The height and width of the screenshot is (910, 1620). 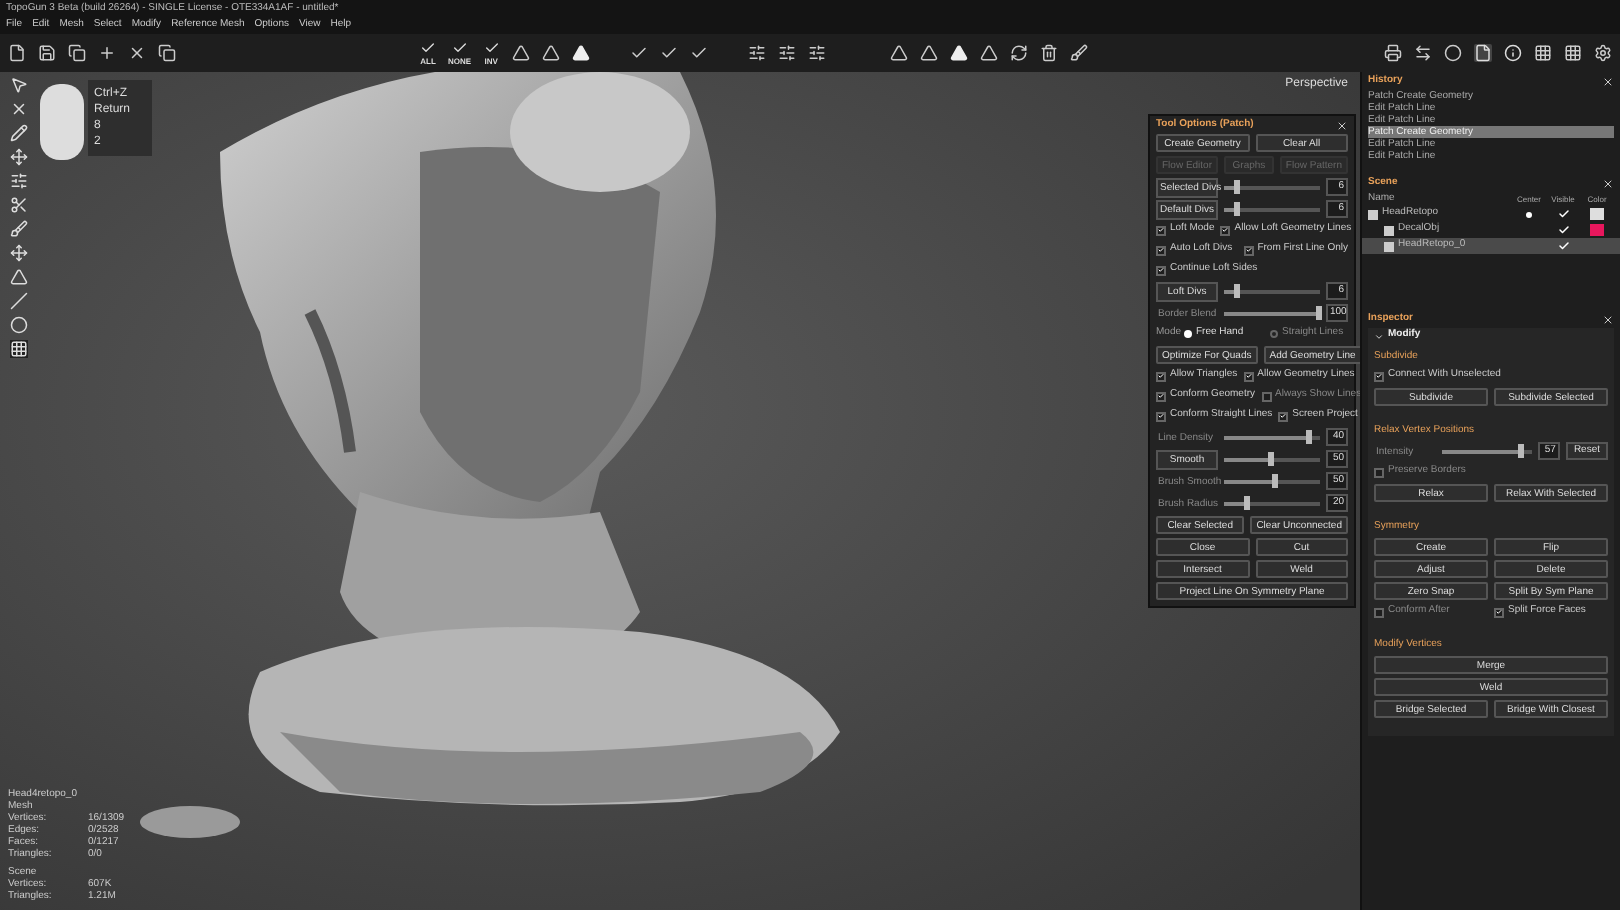 What do you see at coordinates (1379, 336) in the screenshot?
I see `collapse-icon` at bounding box center [1379, 336].